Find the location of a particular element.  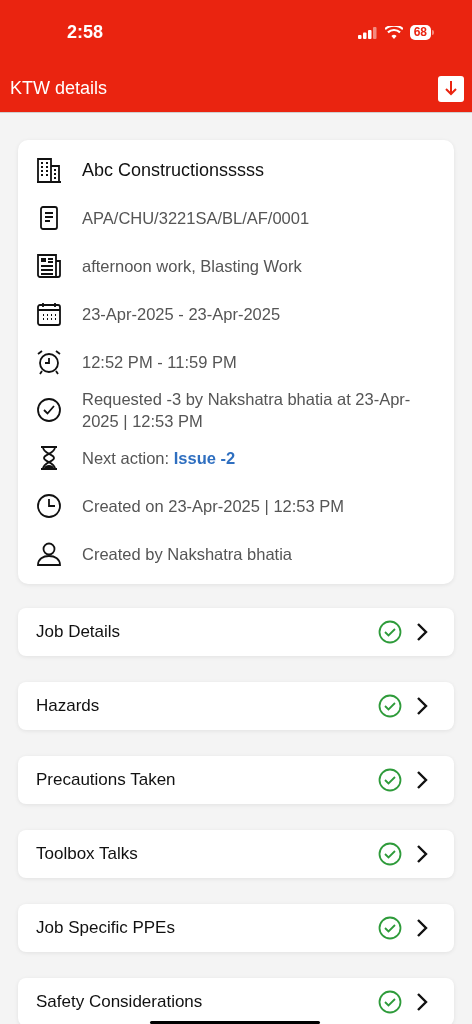

calendar-icon is located at coordinates (49, 314).